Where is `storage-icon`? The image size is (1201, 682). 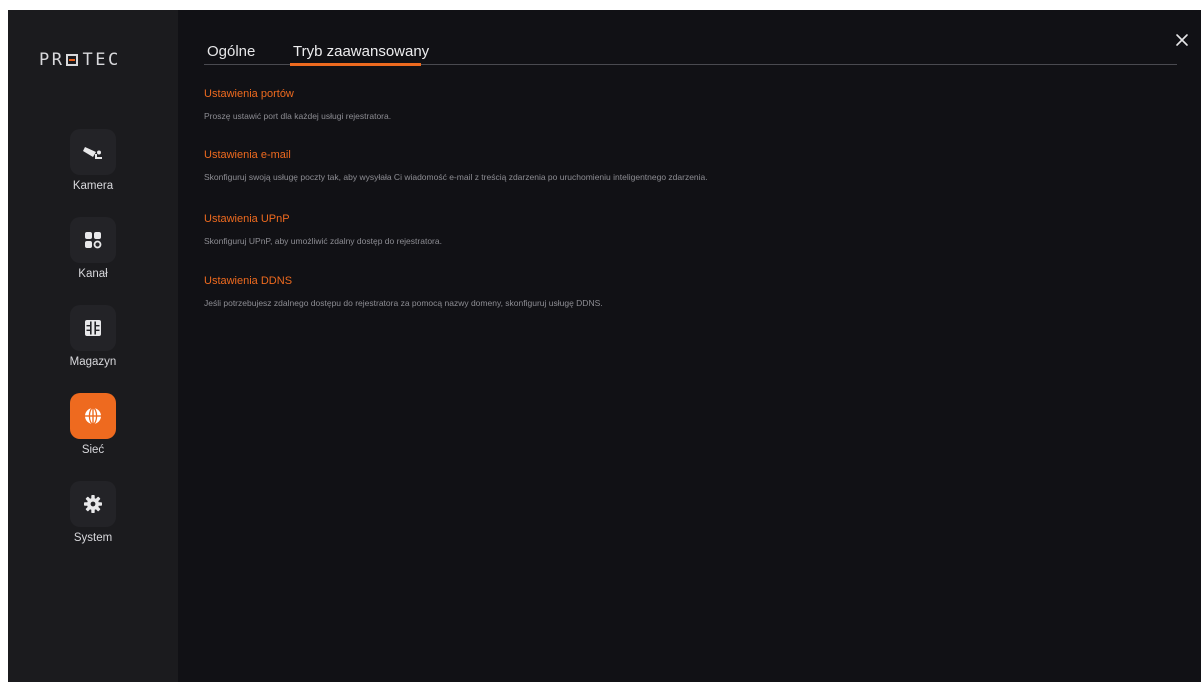
storage-icon is located at coordinates (93, 328).